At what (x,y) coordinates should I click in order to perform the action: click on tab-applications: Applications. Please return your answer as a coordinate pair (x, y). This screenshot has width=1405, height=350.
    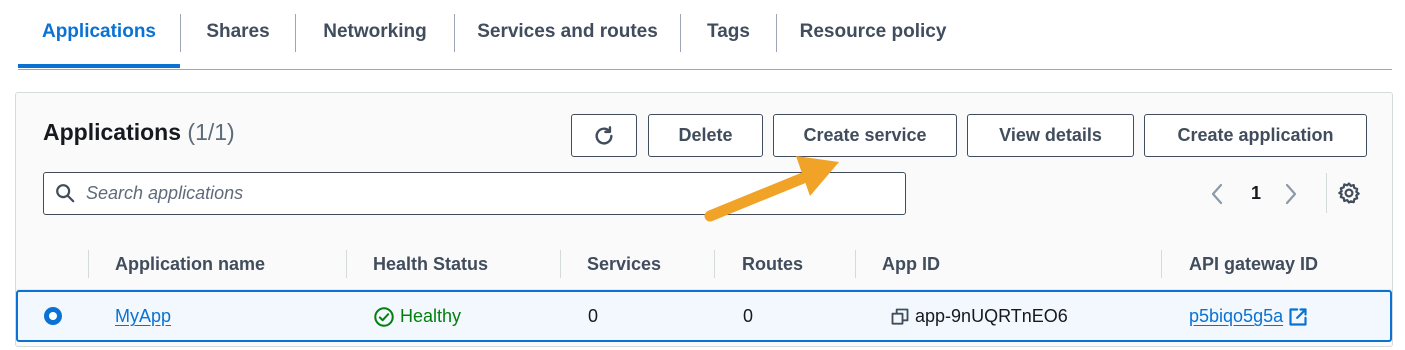
    Looking at the image, I should click on (99, 34).